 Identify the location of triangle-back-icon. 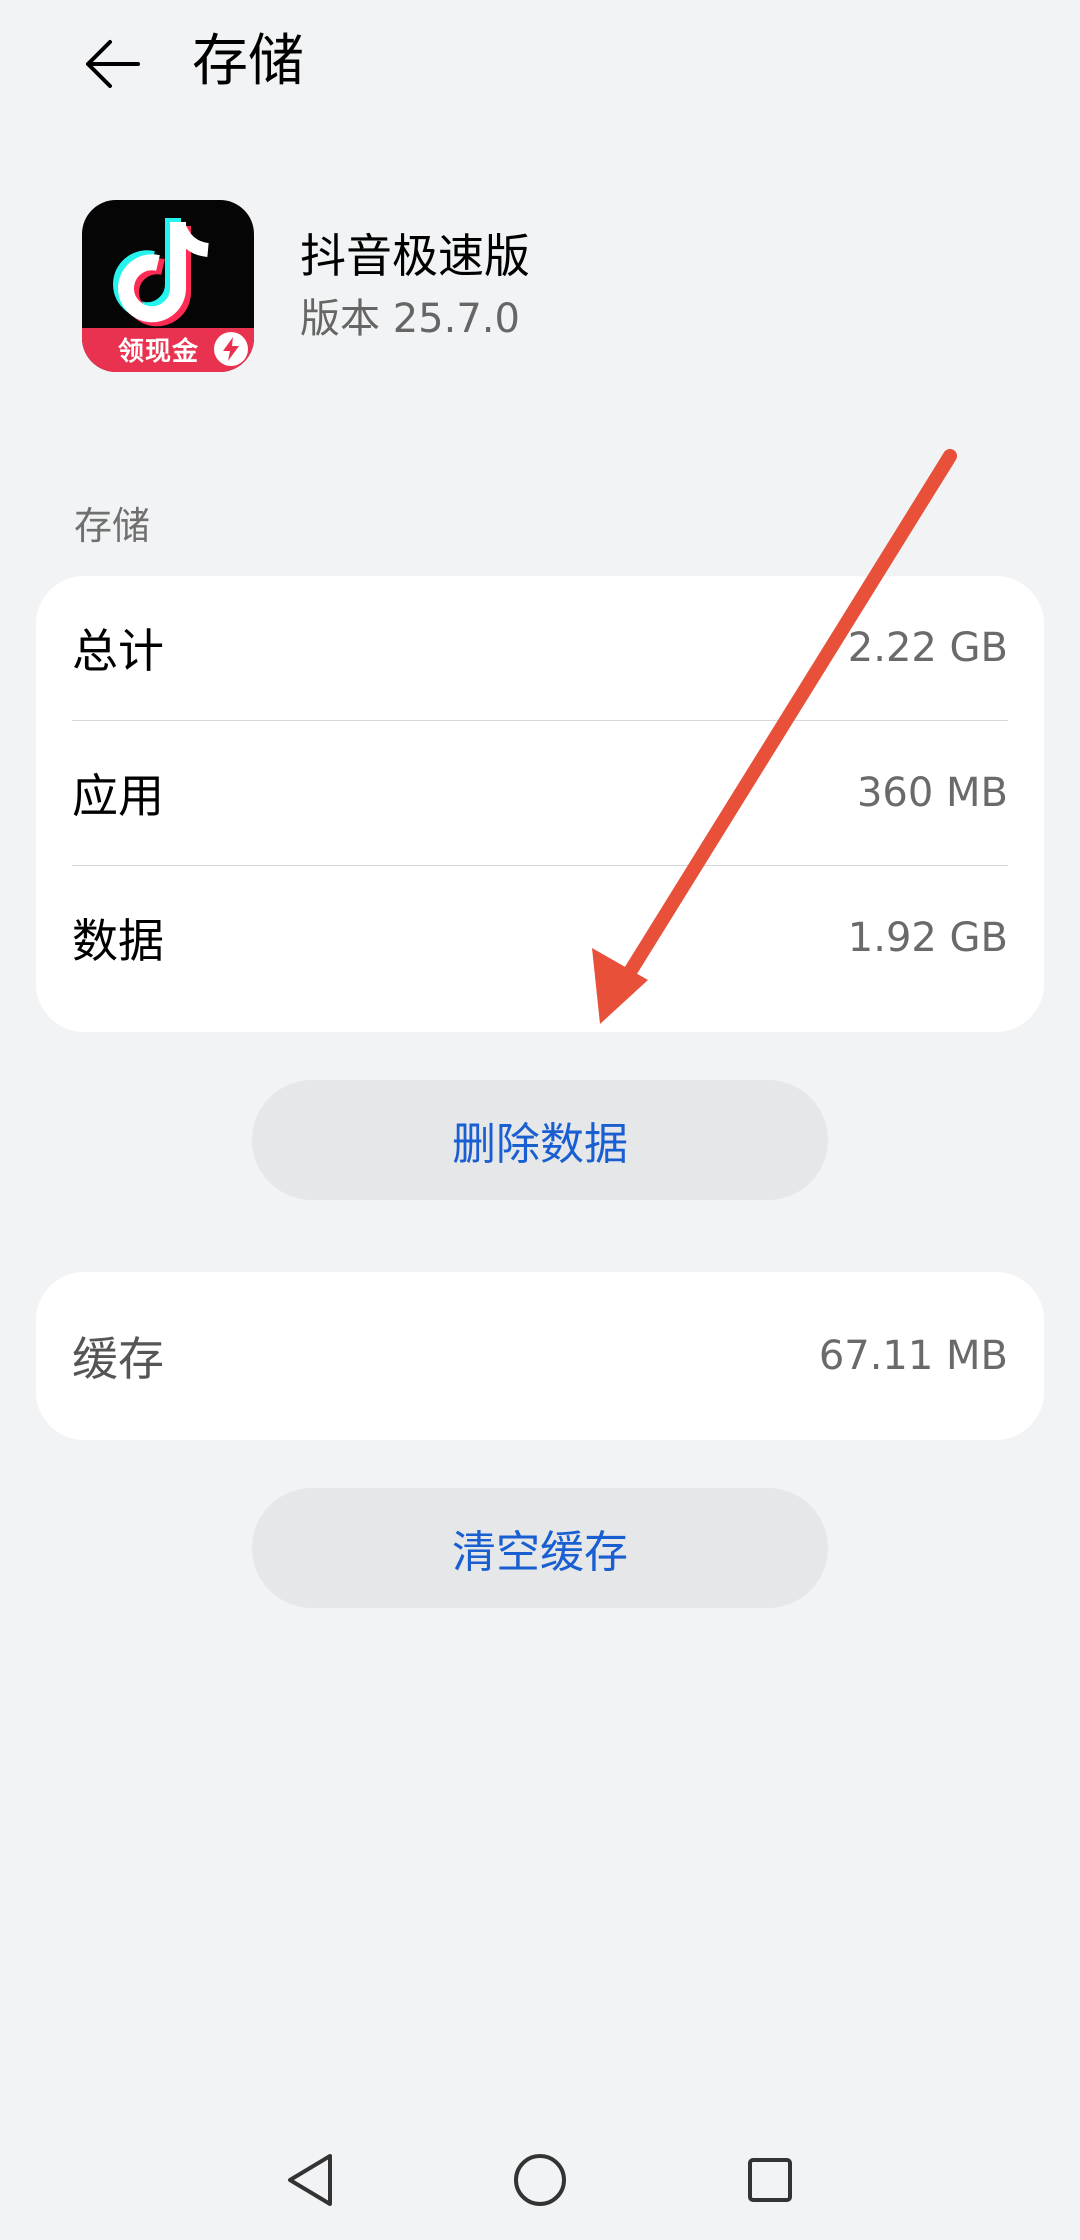
(310, 2180).